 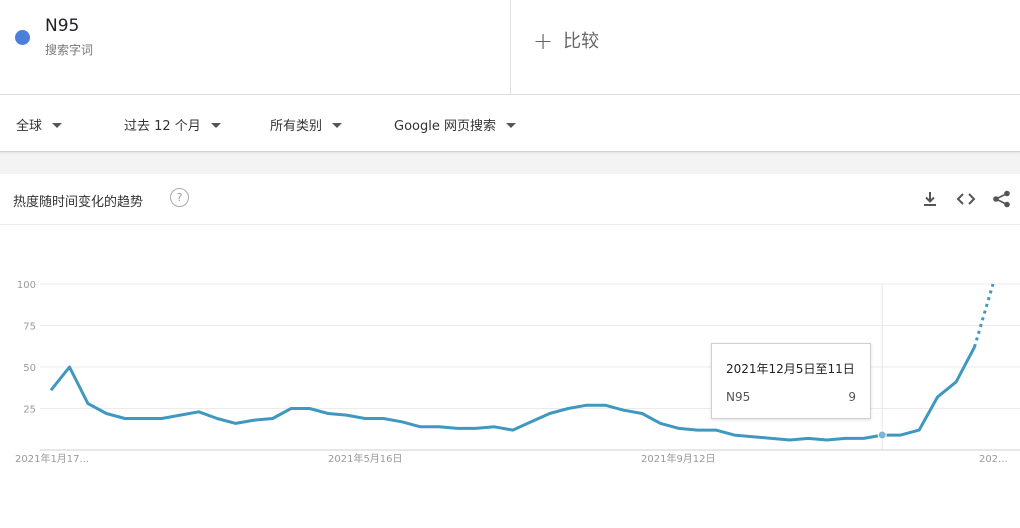 I want to click on download-icon, so click(x=930, y=199).